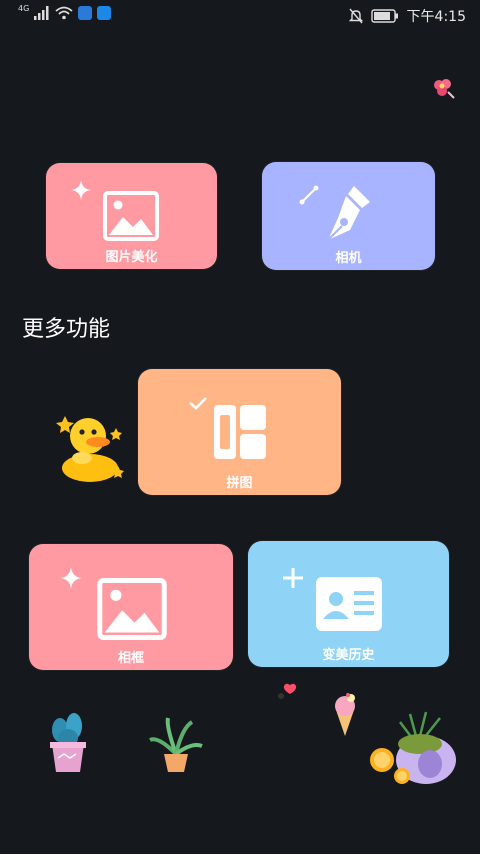 Image resolution: width=480 pixels, height=854 pixels. I want to click on heart-sticker, so click(287, 691).